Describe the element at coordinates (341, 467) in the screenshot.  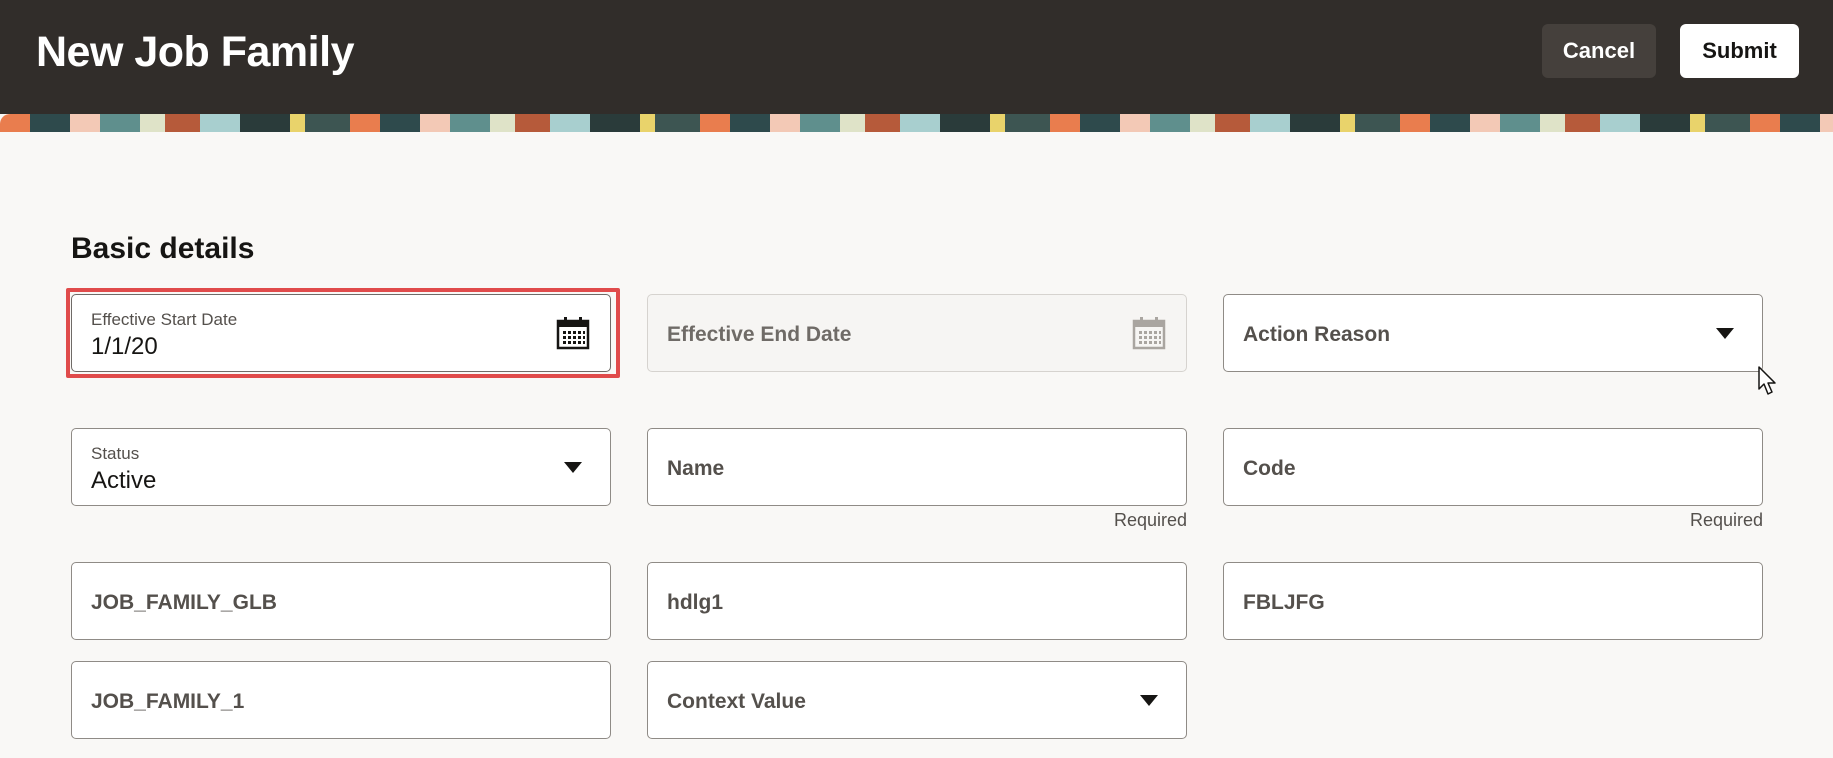
I see `status-select: Status Active` at that location.